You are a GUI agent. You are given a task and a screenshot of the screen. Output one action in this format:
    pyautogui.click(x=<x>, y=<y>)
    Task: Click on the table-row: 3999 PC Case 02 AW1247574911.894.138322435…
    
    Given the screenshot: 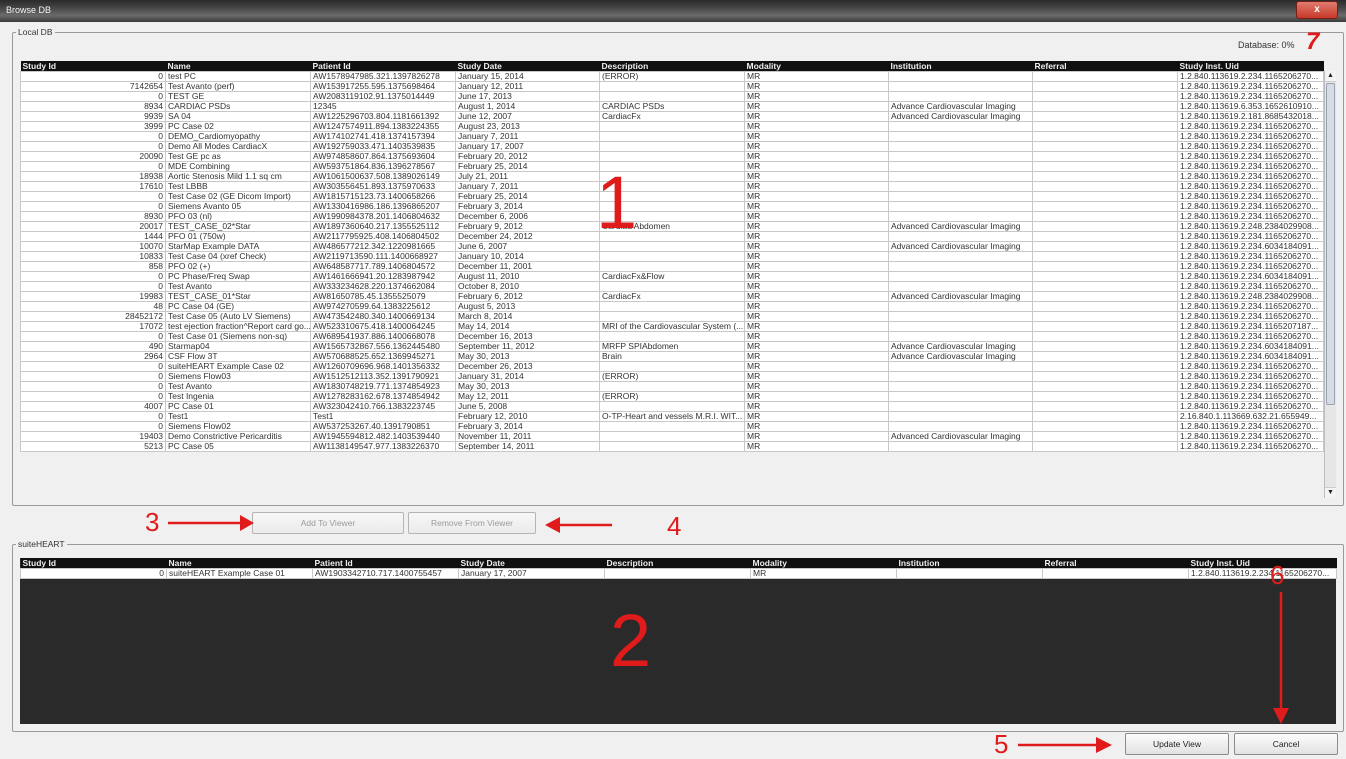 What is the action you would take?
    pyautogui.click(x=672, y=126)
    